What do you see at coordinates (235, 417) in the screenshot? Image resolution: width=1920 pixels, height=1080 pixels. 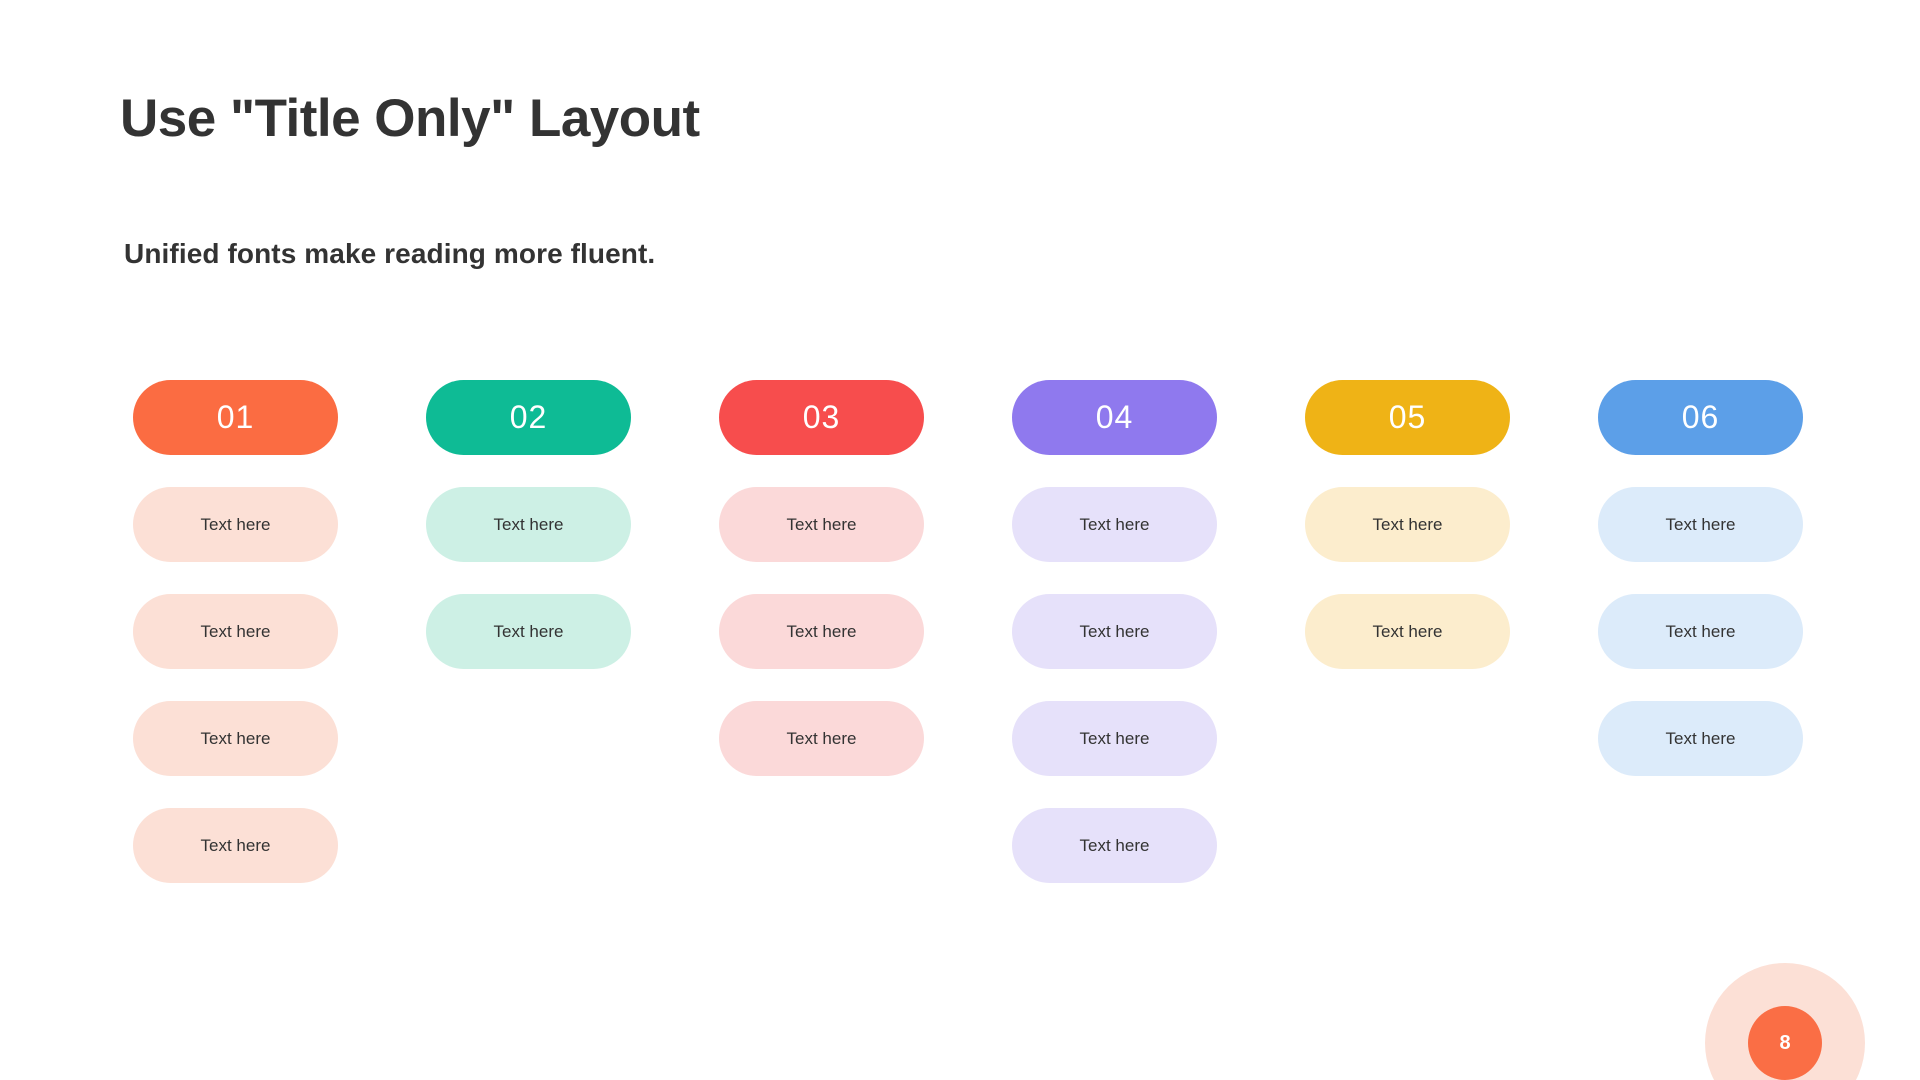 I see `column-header-pill-01: 01` at bounding box center [235, 417].